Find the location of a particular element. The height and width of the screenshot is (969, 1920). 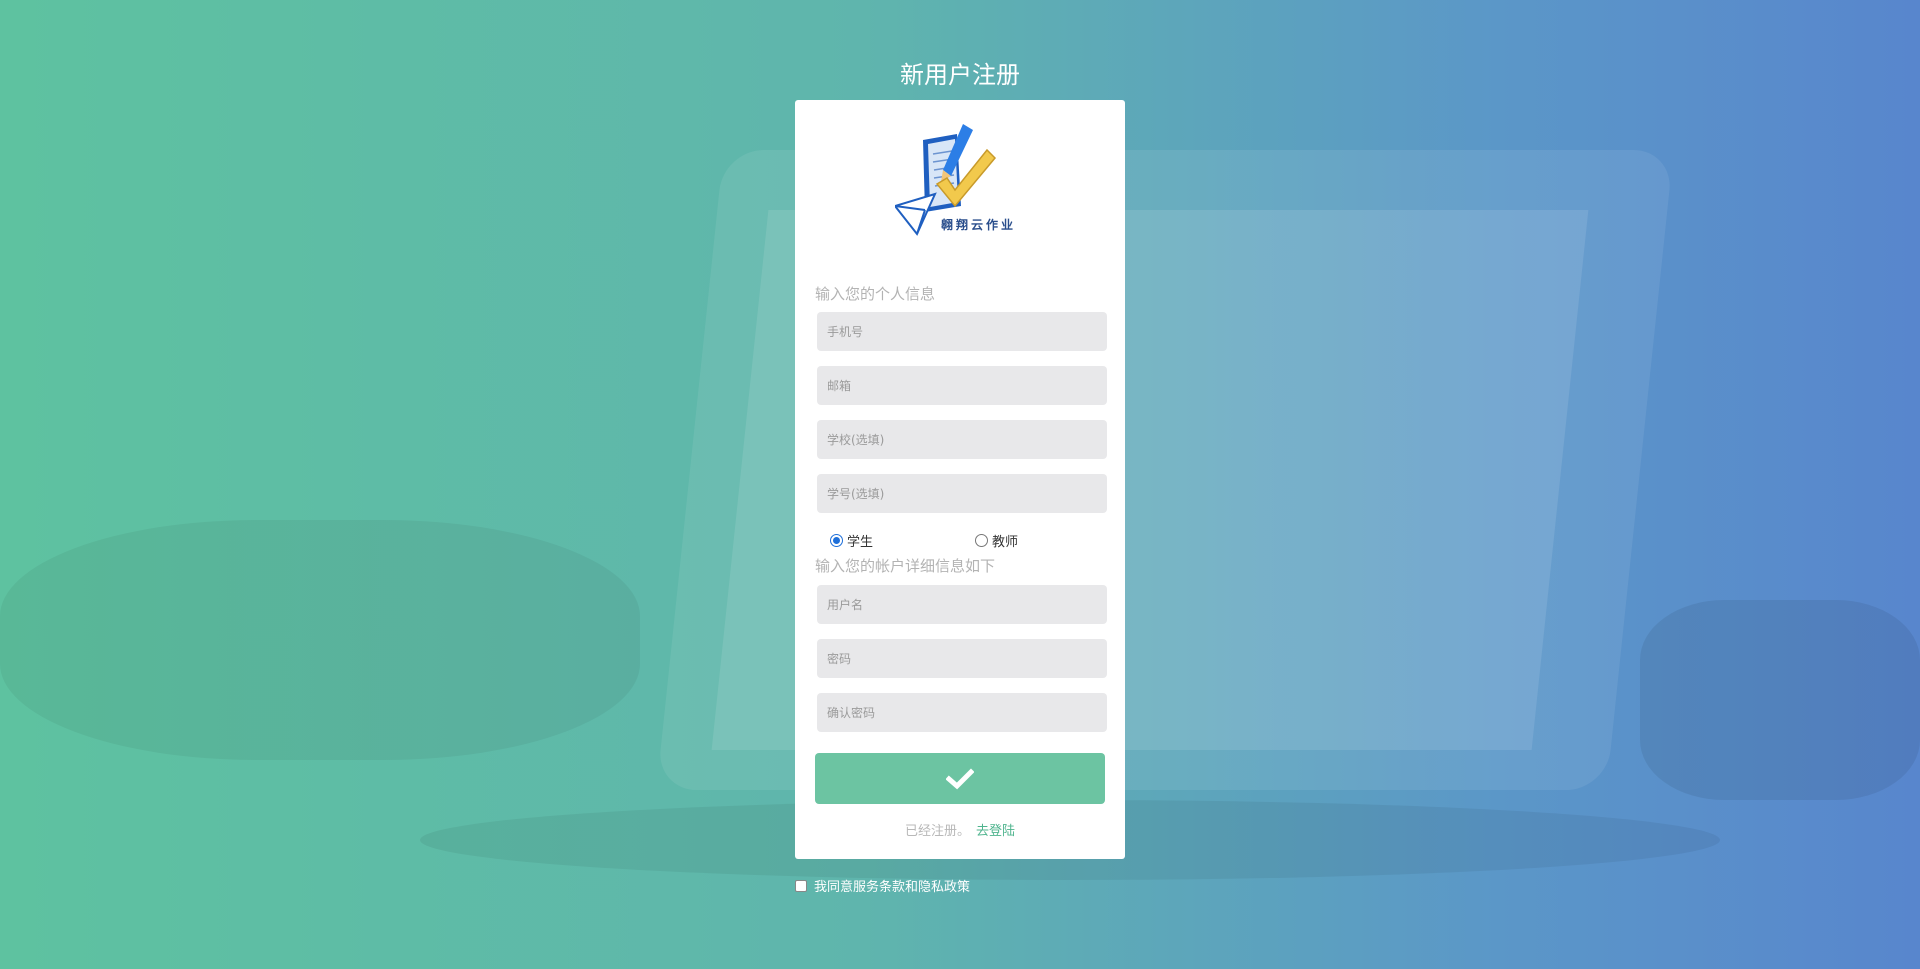

password-input is located at coordinates (962, 658).